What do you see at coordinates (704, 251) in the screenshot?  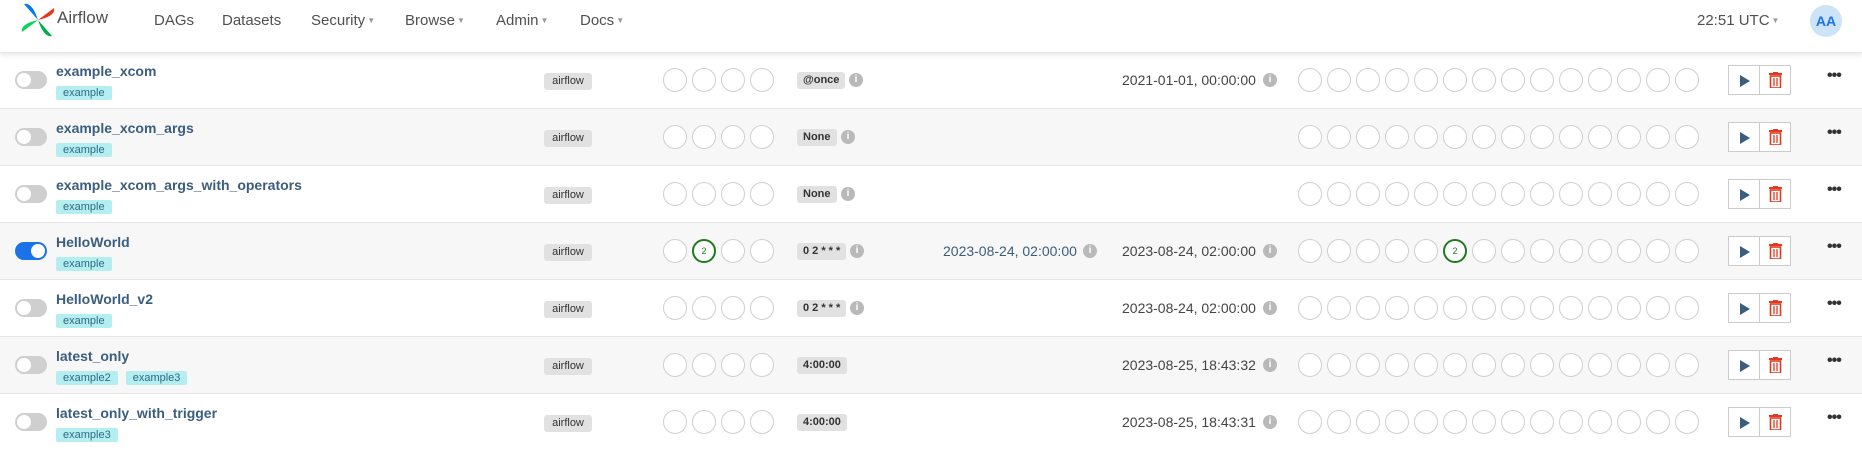 I see `run-status-success-circle: 2` at bounding box center [704, 251].